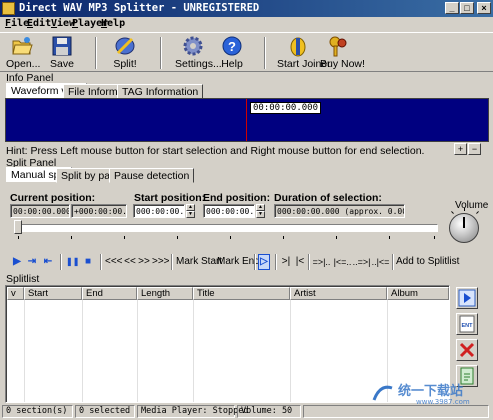 The image size is (493, 420). Describe the element at coordinates (15, 293) in the screenshot. I see `column-header-v: v` at that location.